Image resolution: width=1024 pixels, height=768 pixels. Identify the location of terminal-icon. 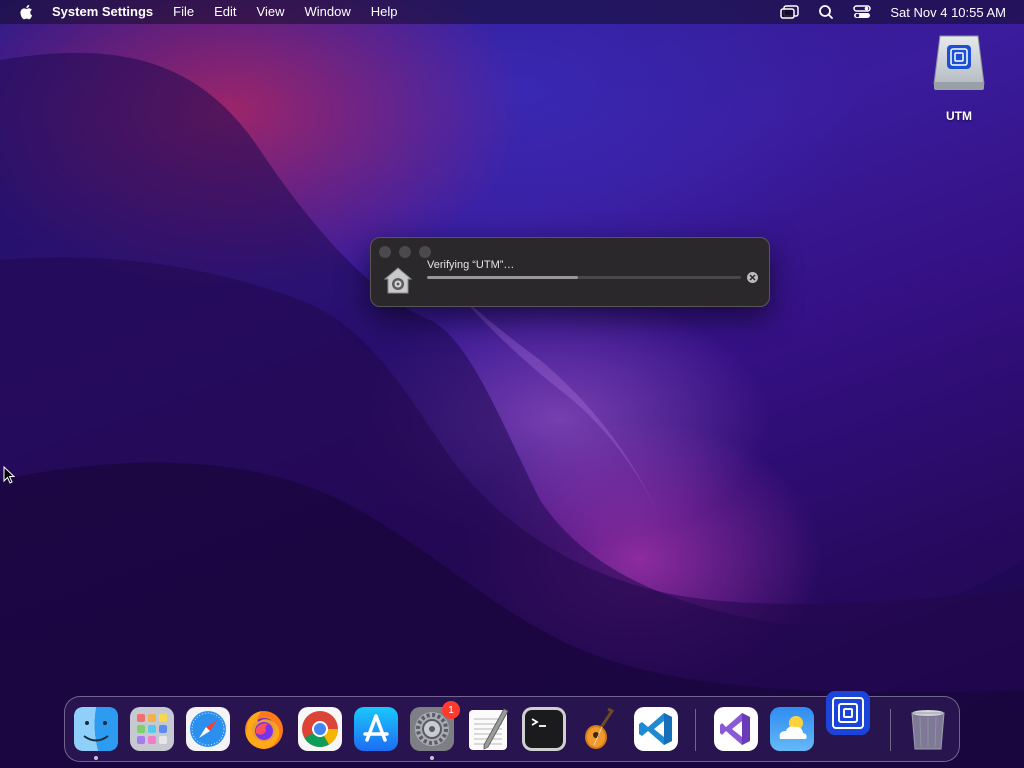
(544, 729).